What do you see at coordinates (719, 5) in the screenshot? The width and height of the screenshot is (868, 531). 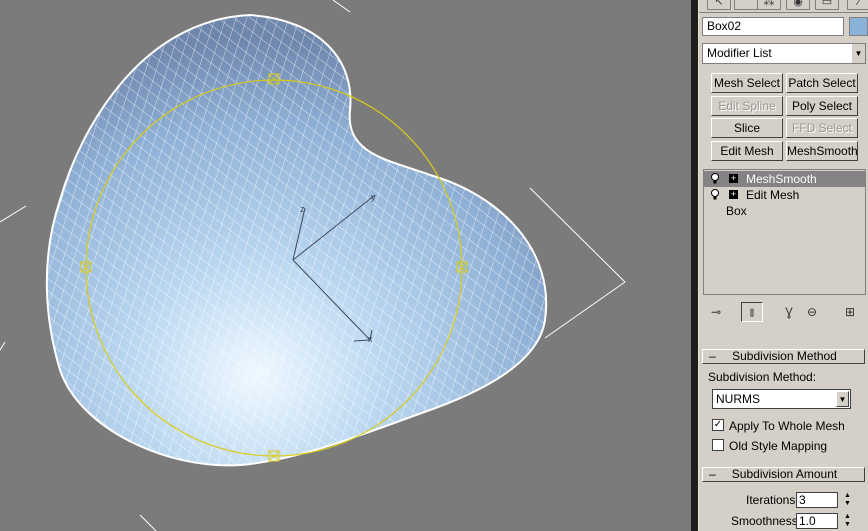 I see `create-tab-icon: ↖` at bounding box center [719, 5].